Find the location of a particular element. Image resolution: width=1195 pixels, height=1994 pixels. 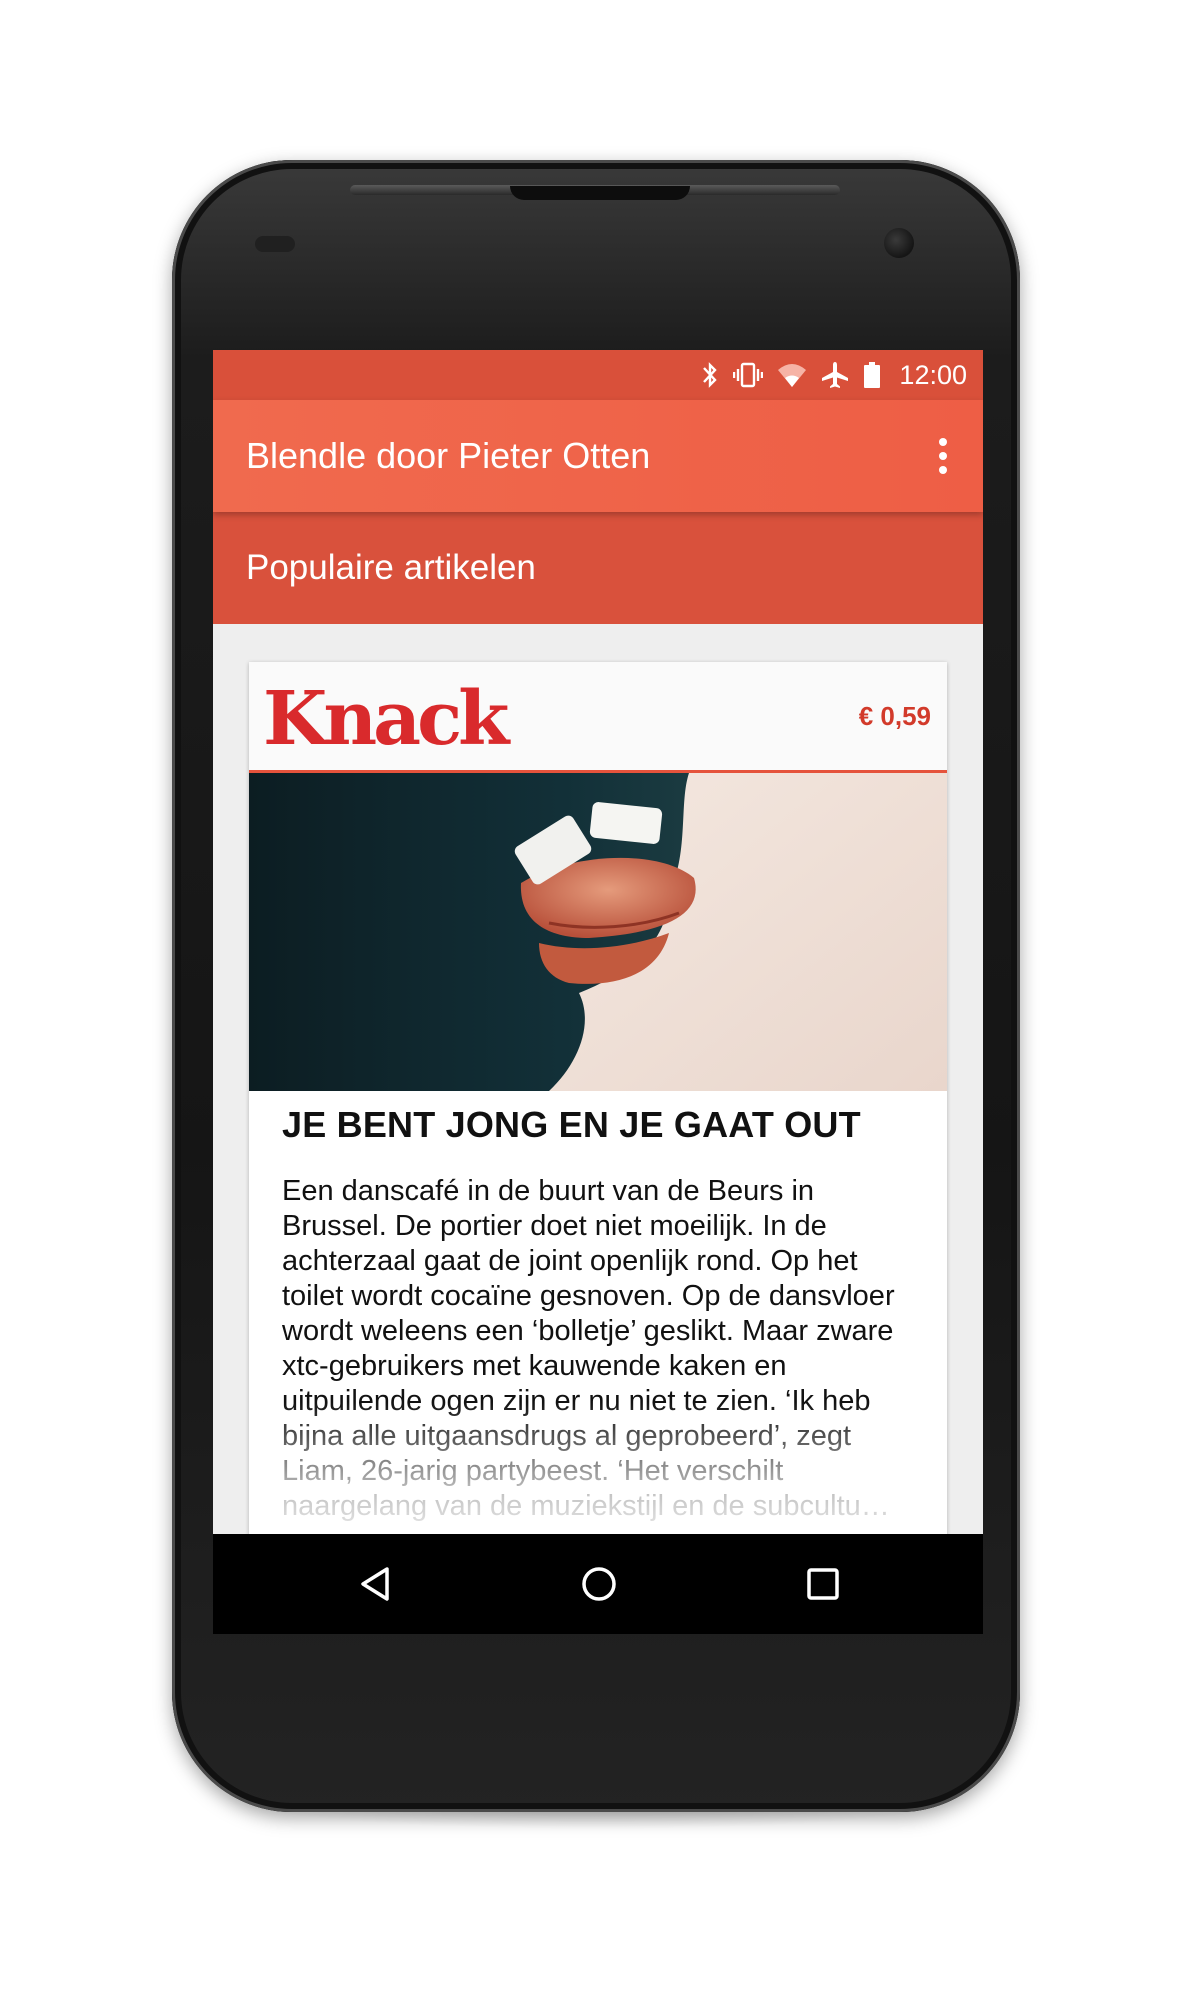

article-price: € 0,59 is located at coordinates (895, 716).